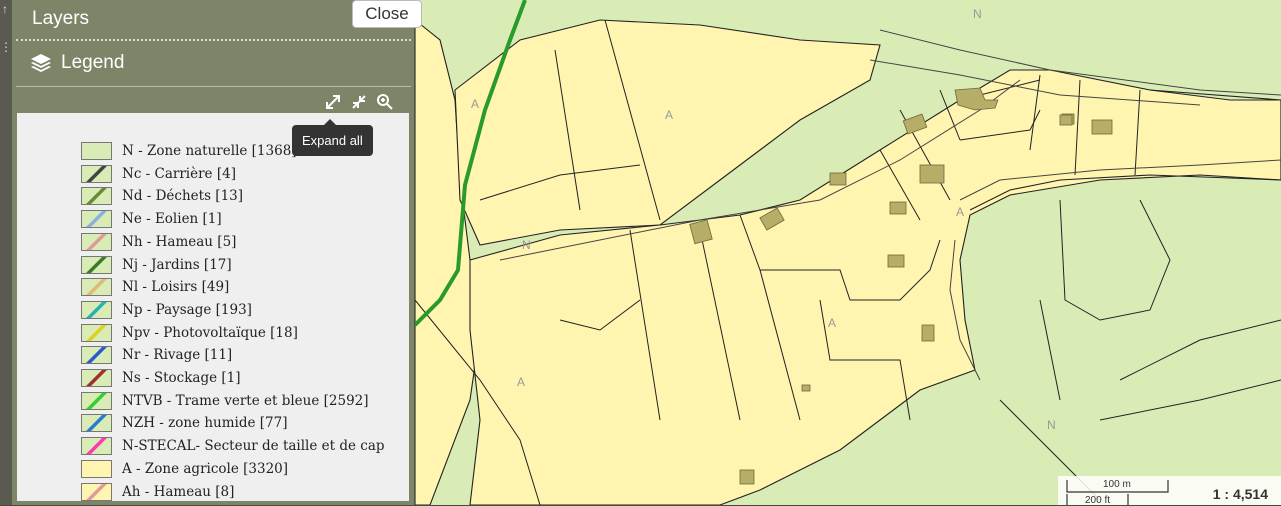  What do you see at coordinates (183, 196) in the screenshot?
I see `legend-label: Nd - Déchets [13]` at bounding box center [183, 196].